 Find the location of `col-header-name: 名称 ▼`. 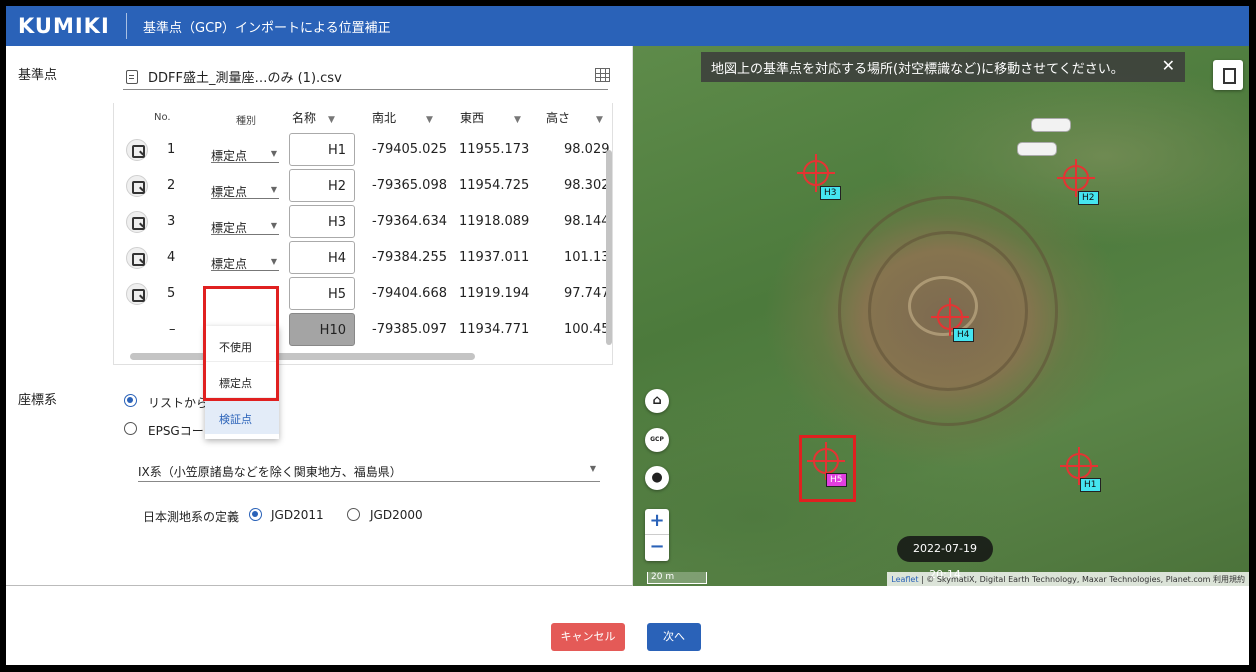

col-header-name: 名称 ▼ is located at coordinates (313, 117).